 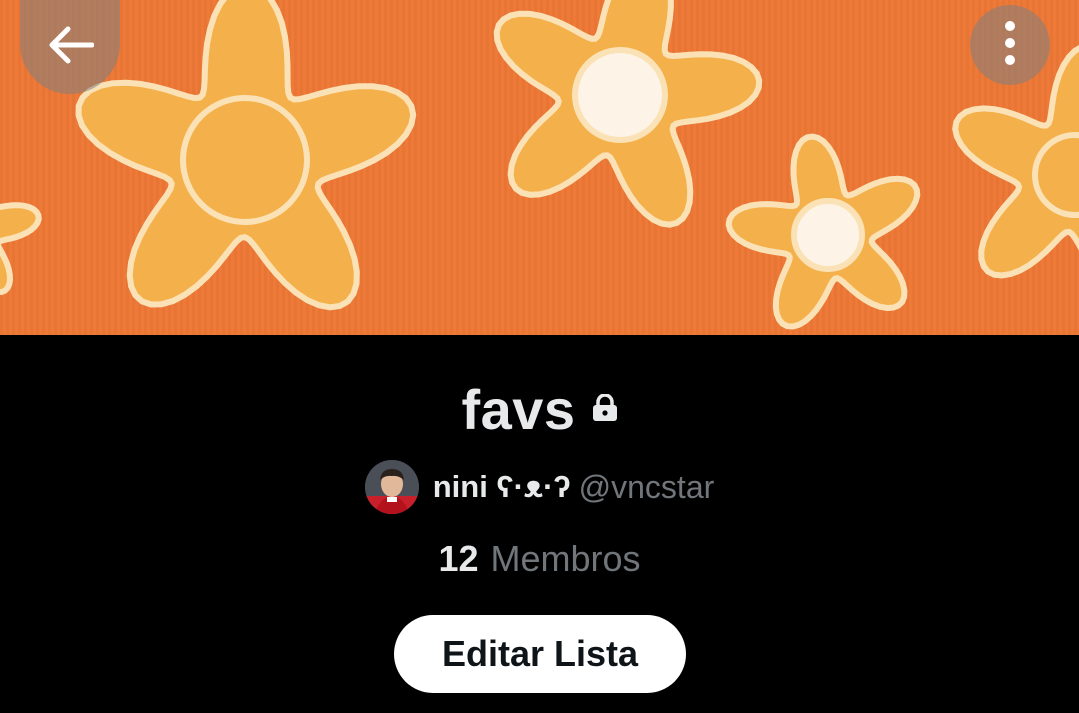 I want to click on list-title: favs, so click(x=518, y=409).